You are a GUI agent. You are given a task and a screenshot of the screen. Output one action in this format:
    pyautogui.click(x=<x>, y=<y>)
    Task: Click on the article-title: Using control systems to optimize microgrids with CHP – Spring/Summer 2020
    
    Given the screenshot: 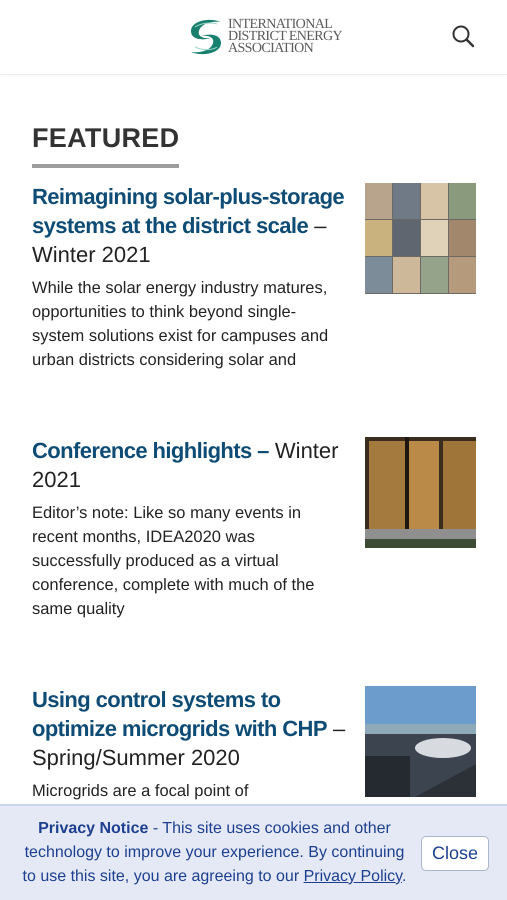 What is the action you would take?
    pyautogui.click(x=189, y=728)
    